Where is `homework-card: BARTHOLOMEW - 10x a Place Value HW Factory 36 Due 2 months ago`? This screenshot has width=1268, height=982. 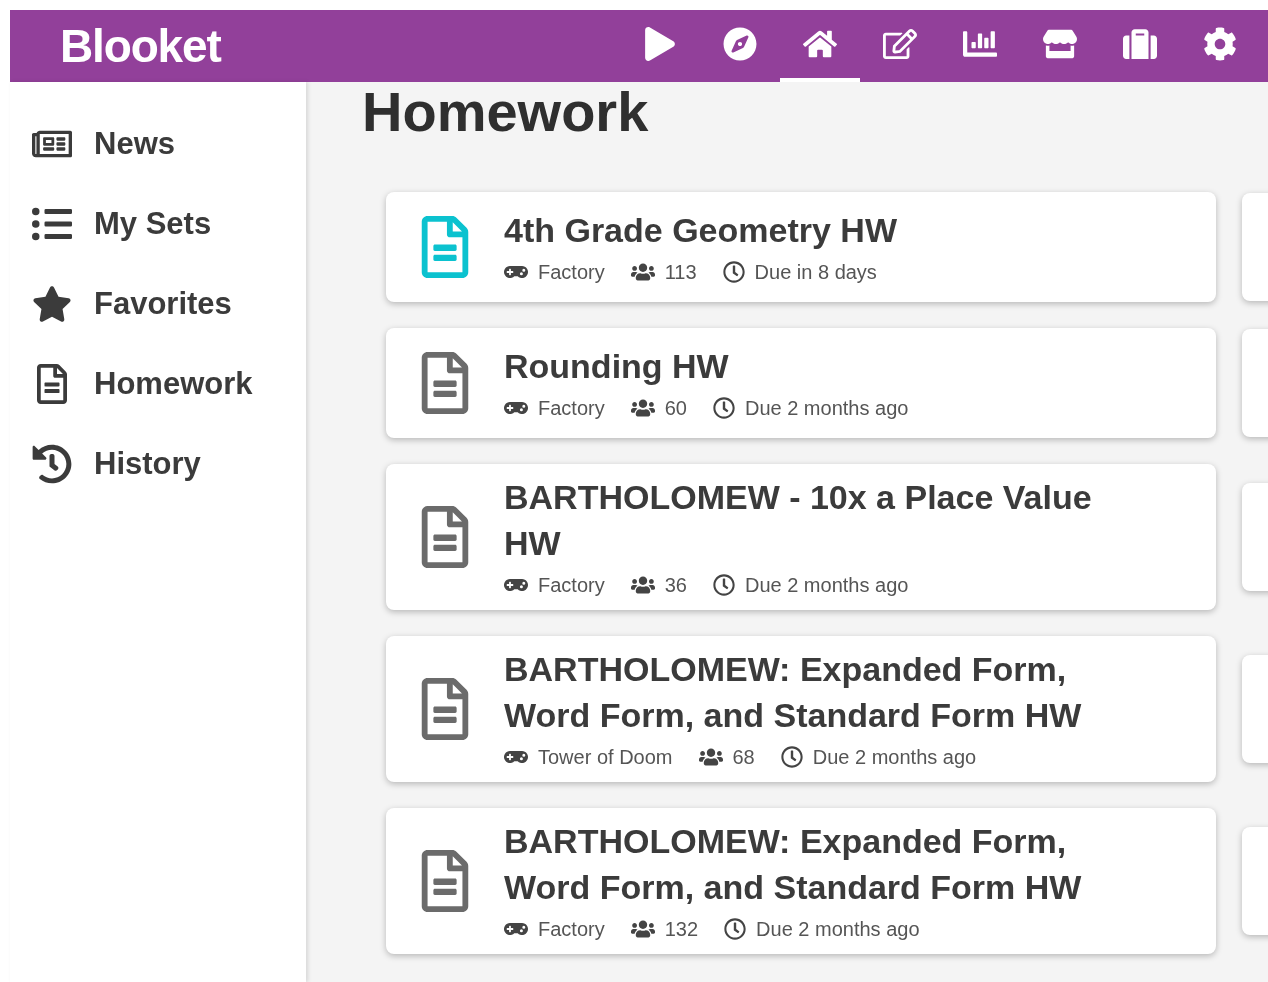
homework-card: BARTHOLOMEW - 10x a Place Value HW Factory 36 Due 2 months ago is located at coordinates (801, 537).